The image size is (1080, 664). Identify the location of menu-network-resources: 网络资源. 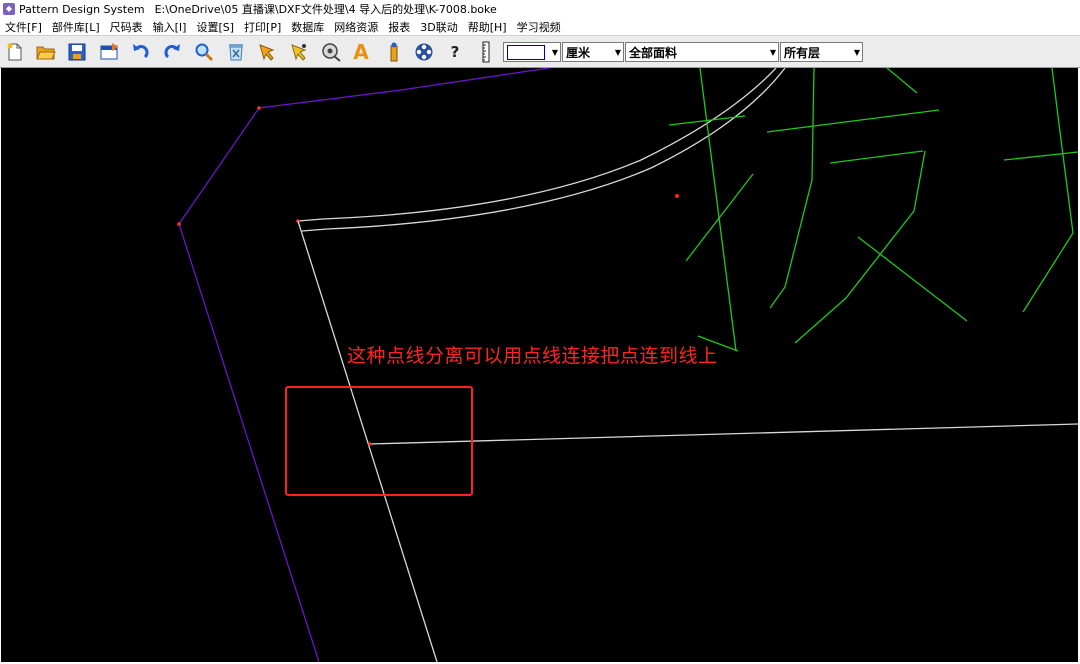
(356, 27).